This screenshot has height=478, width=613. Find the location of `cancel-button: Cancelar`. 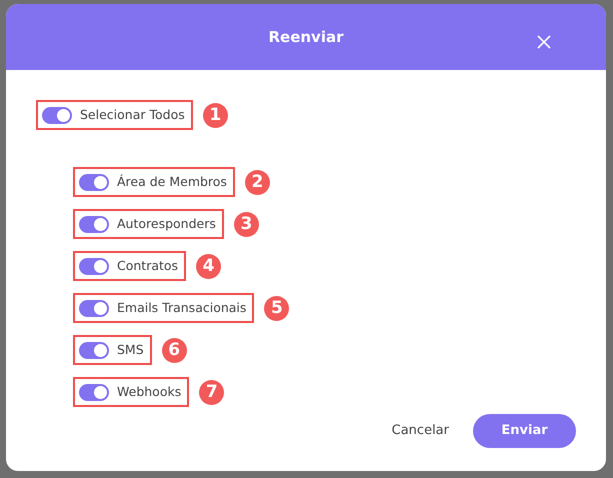

cancel-button: Cancelar is located at coordinates (420, 431).